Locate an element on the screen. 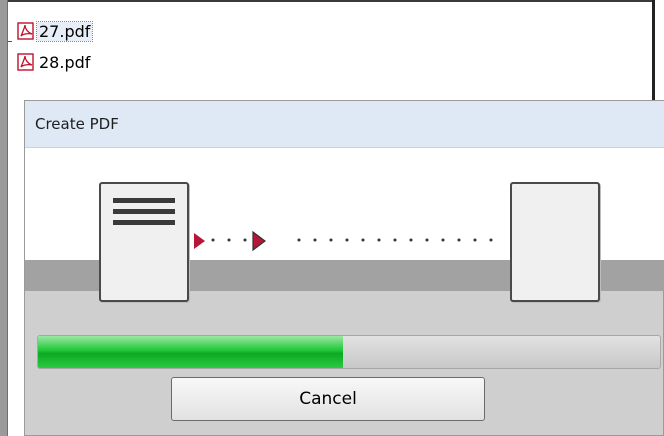 The height and width of the screenshot is (436, 664). dialog-title: Create PDF is located at coordinates (77, 124).